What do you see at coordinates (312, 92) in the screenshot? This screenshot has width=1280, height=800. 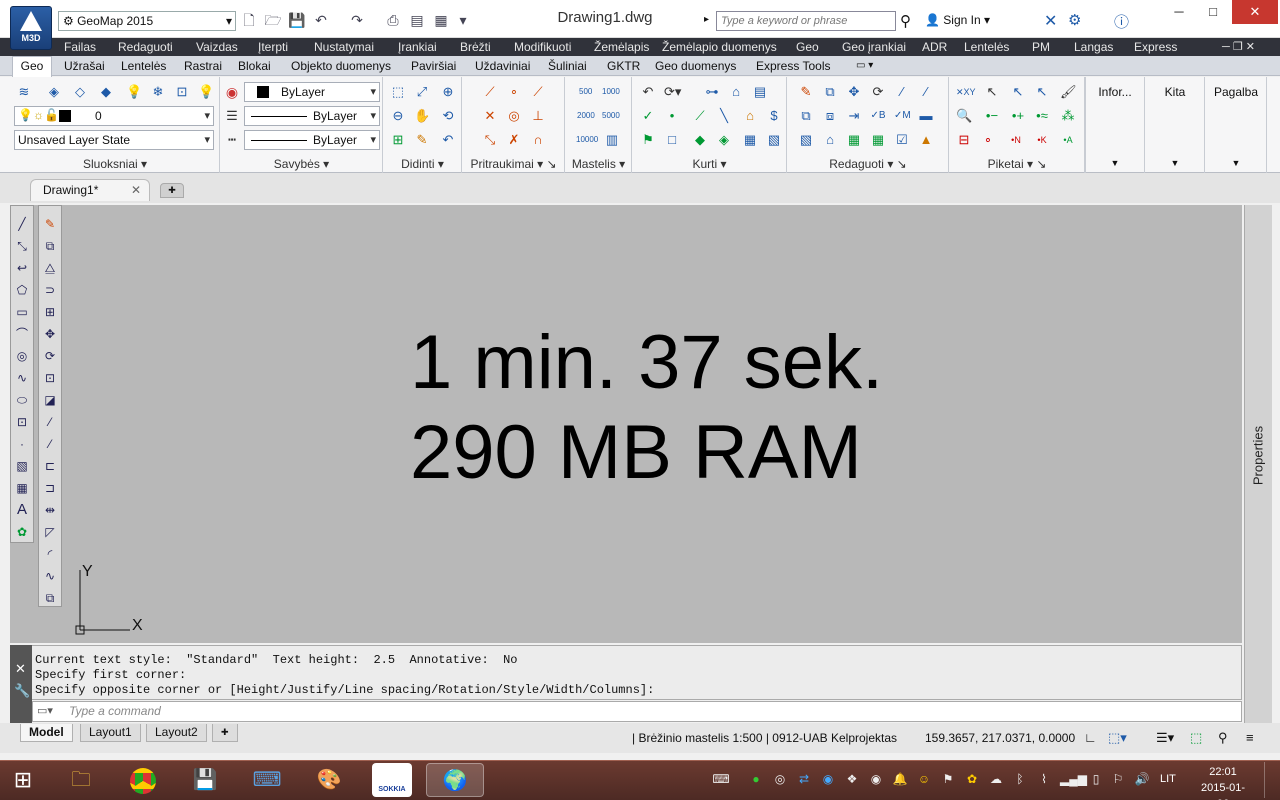 I see `color-select: ByLayer` at bounding box center [312, 92].